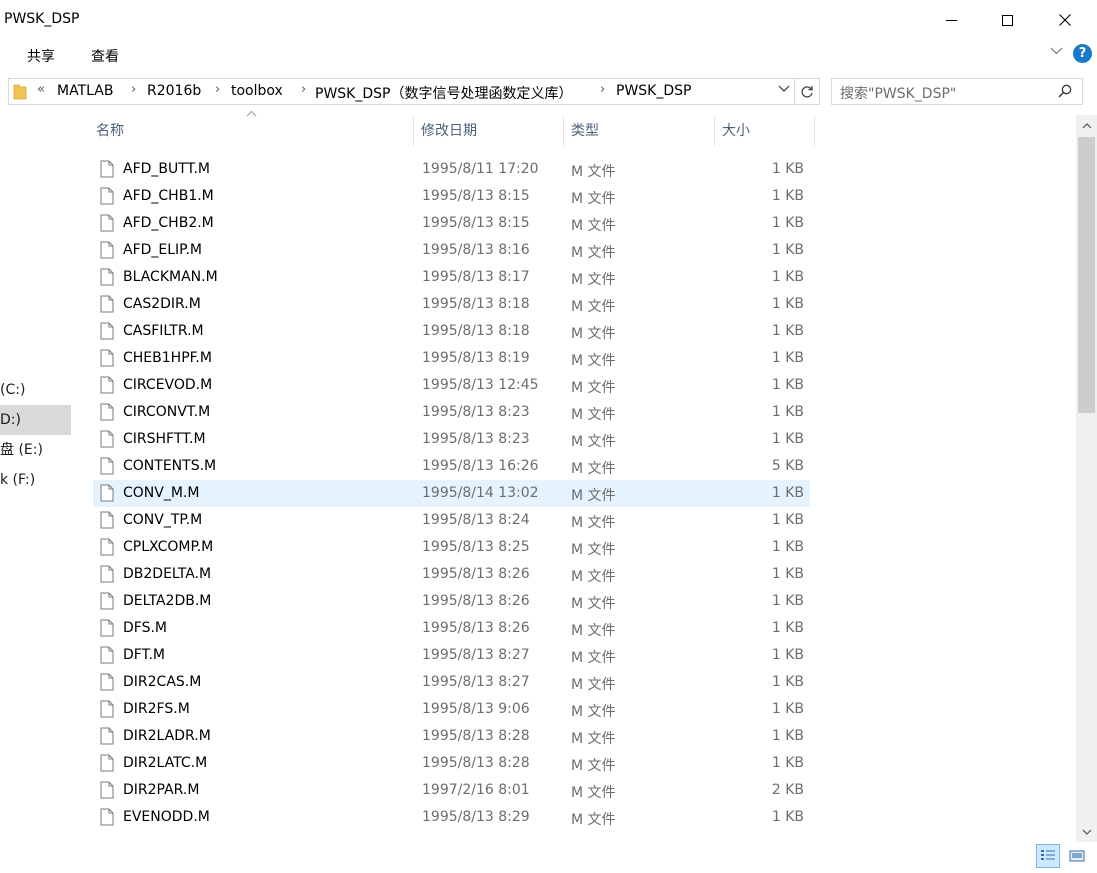 This screenshot has height=873, width=1097. I want to click on nav-item-drive-d: D:), so click(35, 420).